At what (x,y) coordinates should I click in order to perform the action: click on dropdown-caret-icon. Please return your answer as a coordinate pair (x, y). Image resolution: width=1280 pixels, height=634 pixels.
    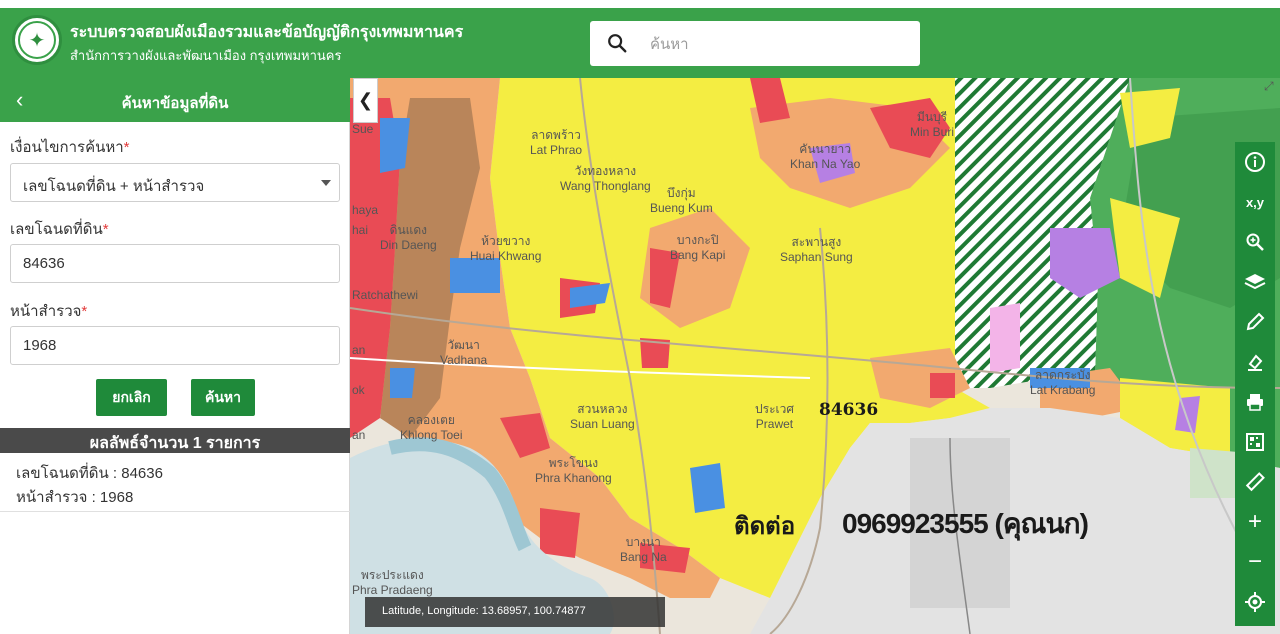
    Looking at the image, I should click on (326, 183).